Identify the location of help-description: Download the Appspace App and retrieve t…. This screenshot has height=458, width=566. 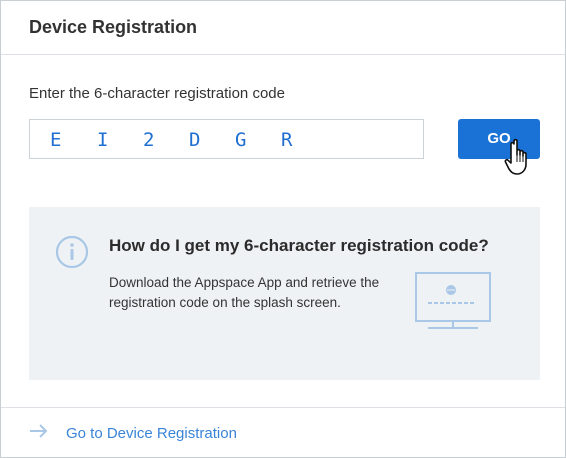
(244, 292).